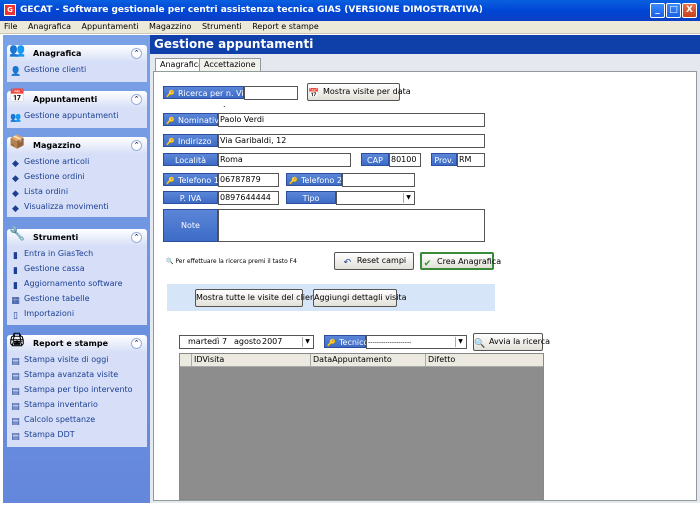  I want to click on menu-appuntamenti: Appuntamenti, so click(110, 26).